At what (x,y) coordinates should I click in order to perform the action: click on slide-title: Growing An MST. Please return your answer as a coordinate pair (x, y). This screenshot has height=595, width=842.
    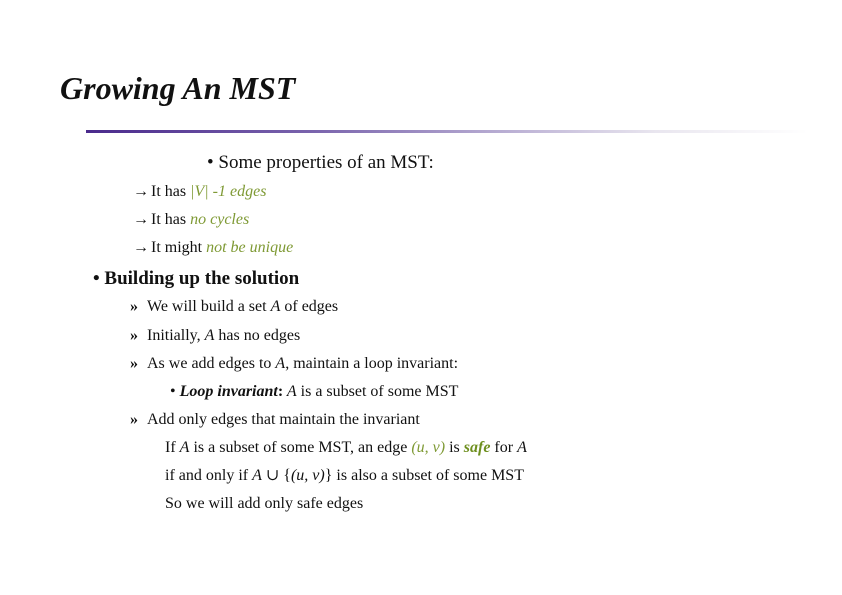
    Looking at the image, I should click on (178, 88).